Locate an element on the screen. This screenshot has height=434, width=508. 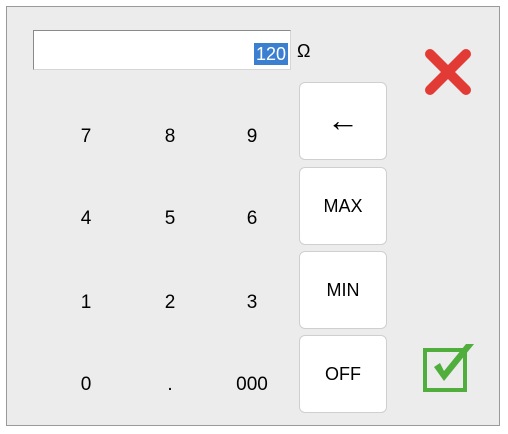
key-7: 7 is located at coordinates (86, 137).